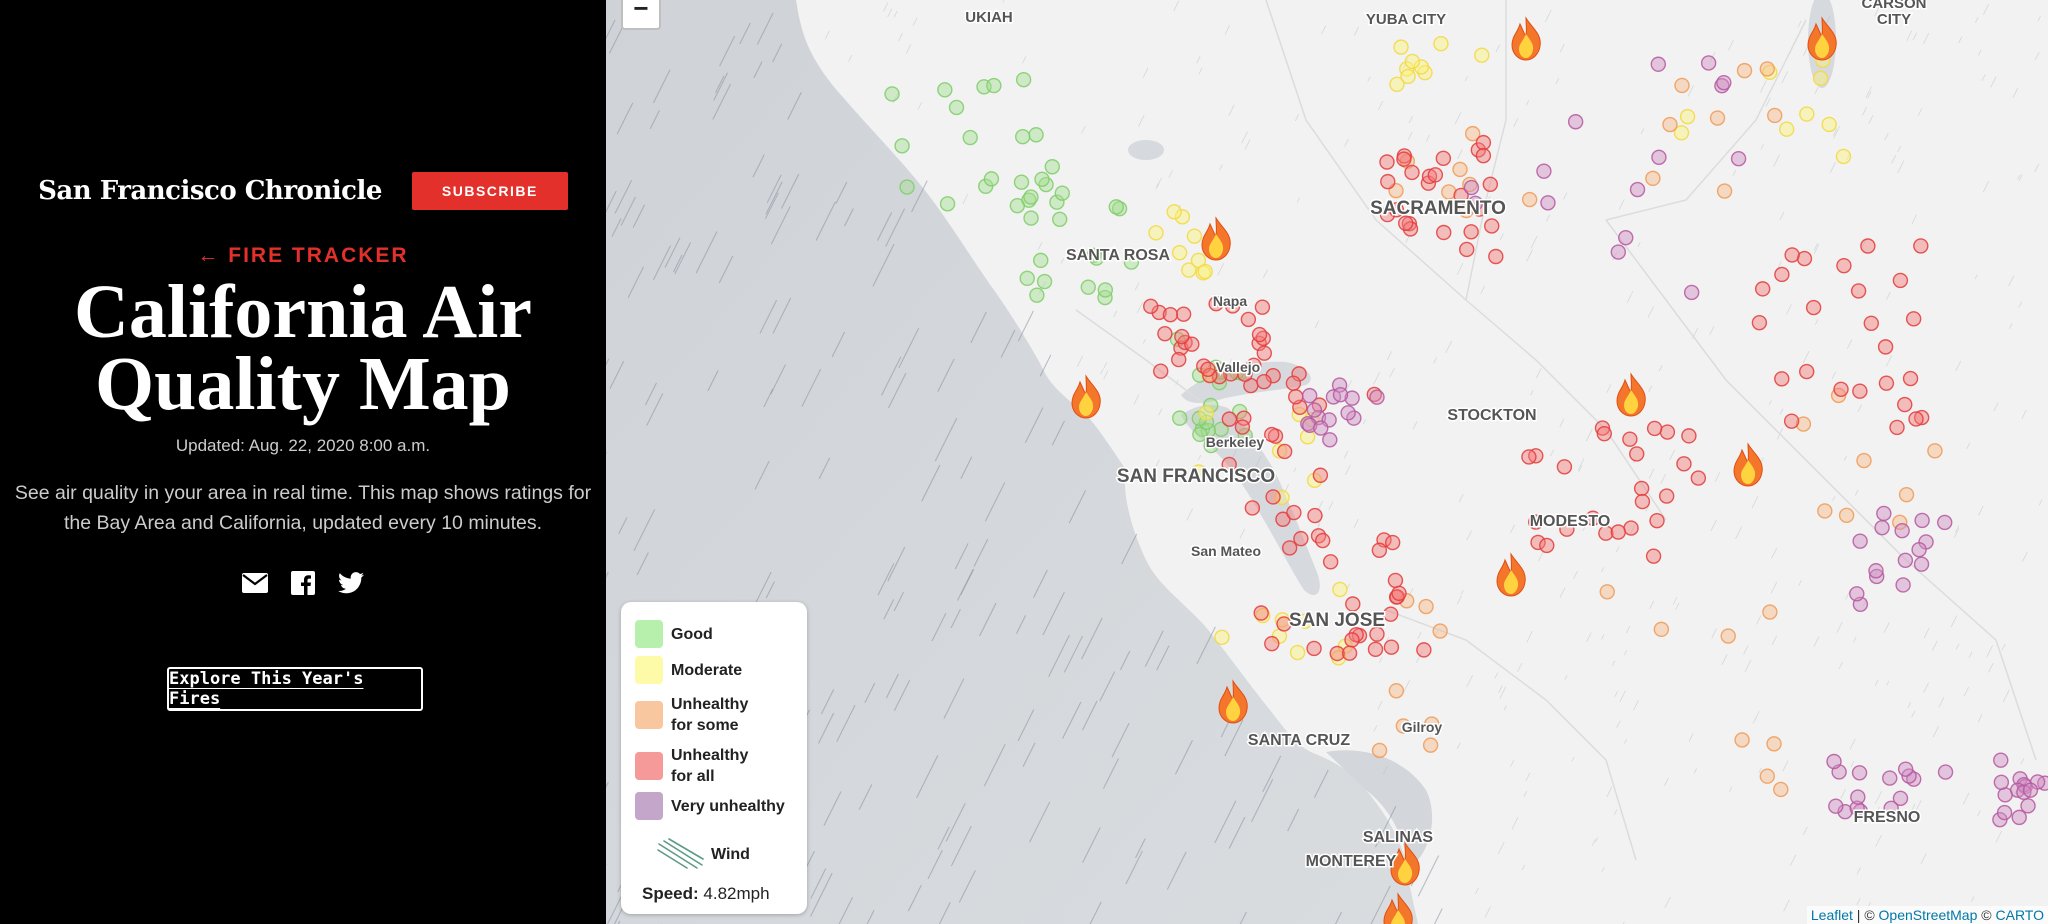  I want to click on explore-fires-button: Explore This Year's Fires, so click(295, 689).